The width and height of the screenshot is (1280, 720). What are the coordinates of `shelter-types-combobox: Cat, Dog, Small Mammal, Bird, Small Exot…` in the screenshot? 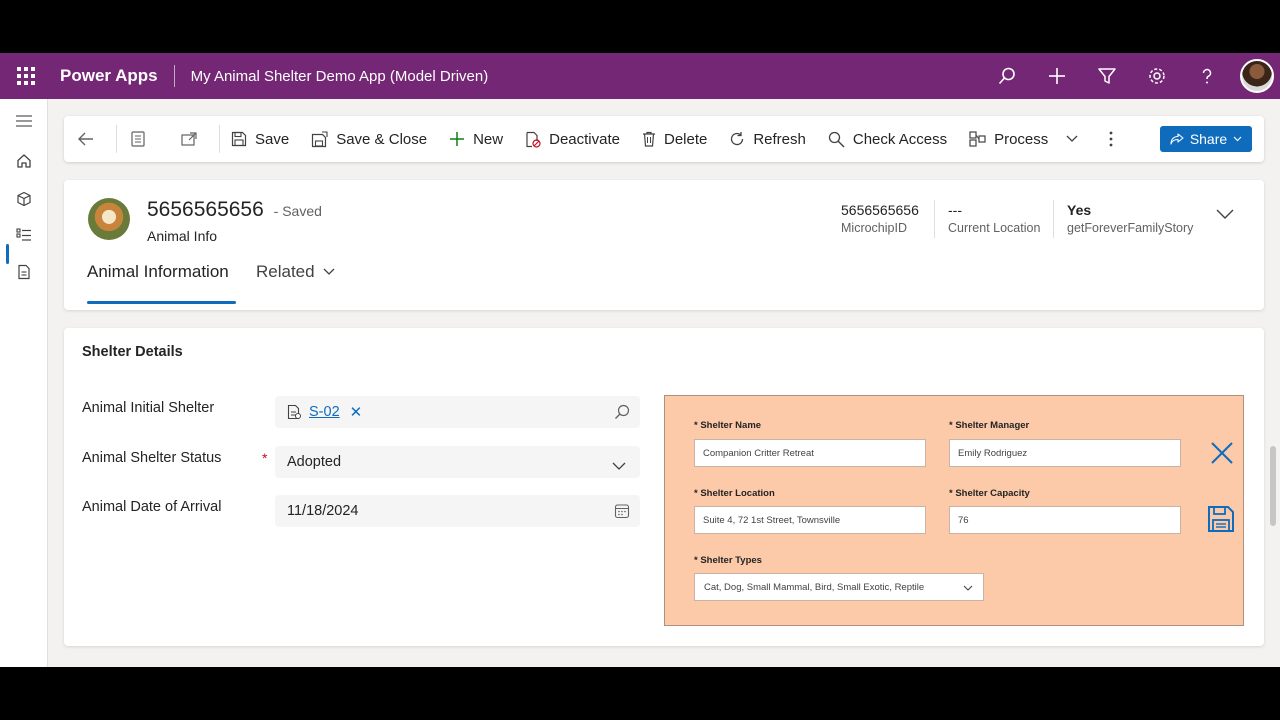 It's located at (839, 587).